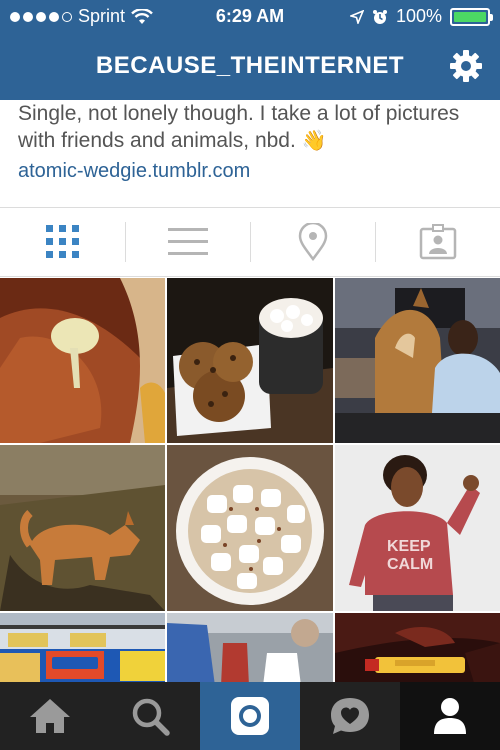  Describe the element at coordinates (466, 66) in the screenshot. I see `gear-icon` at that location.